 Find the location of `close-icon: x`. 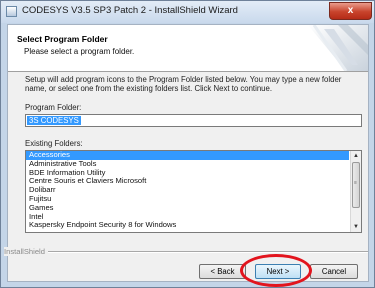

close-icon: x is located at coordinates (350, 10).